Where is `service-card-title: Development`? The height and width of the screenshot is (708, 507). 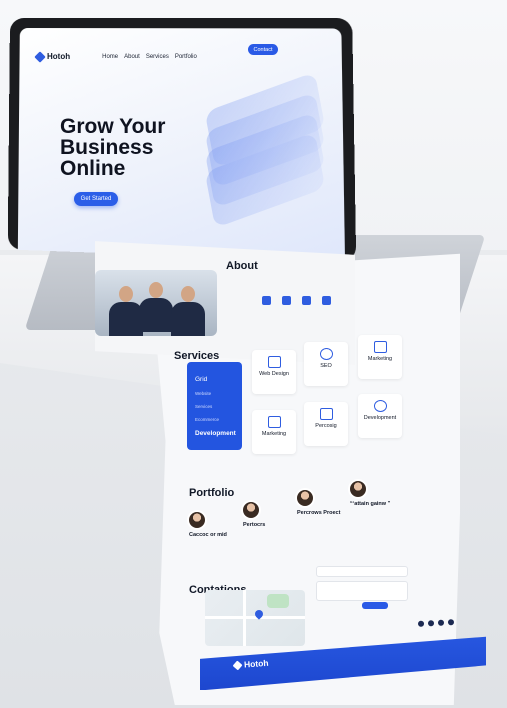 service-card-title: Development is located at coordinates (380, 418).